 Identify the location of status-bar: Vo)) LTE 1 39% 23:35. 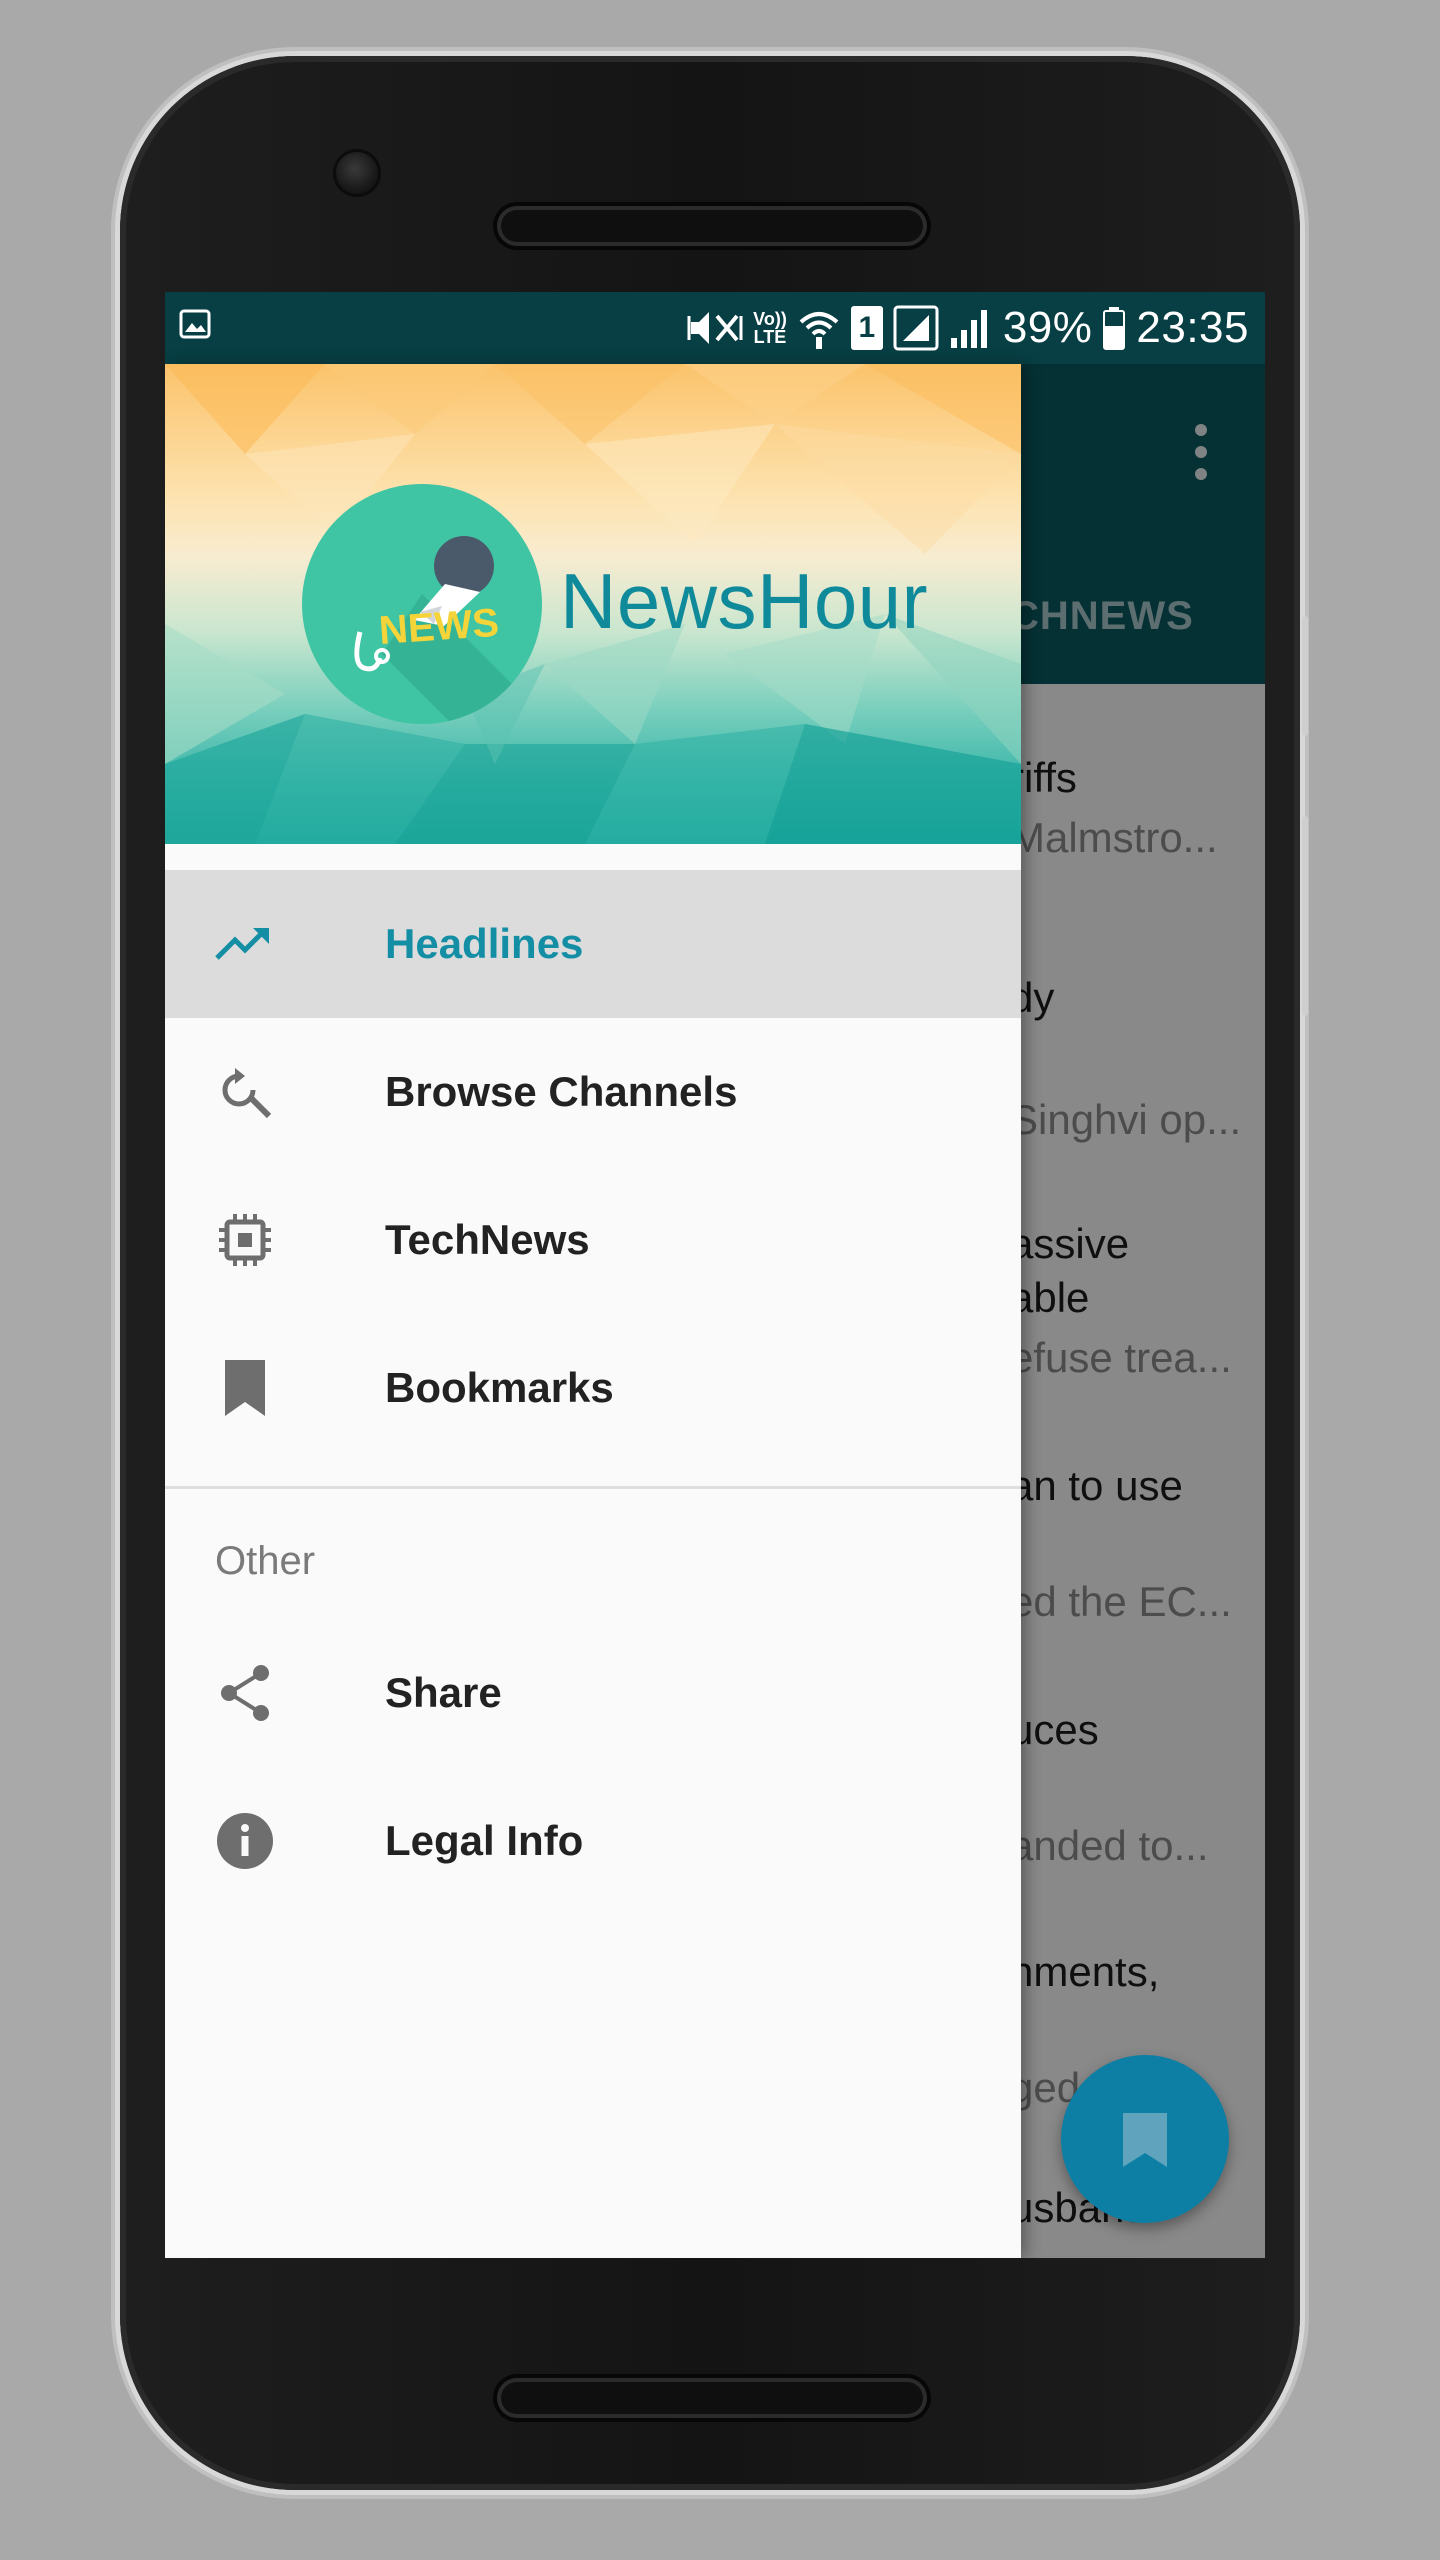
(715, 328).